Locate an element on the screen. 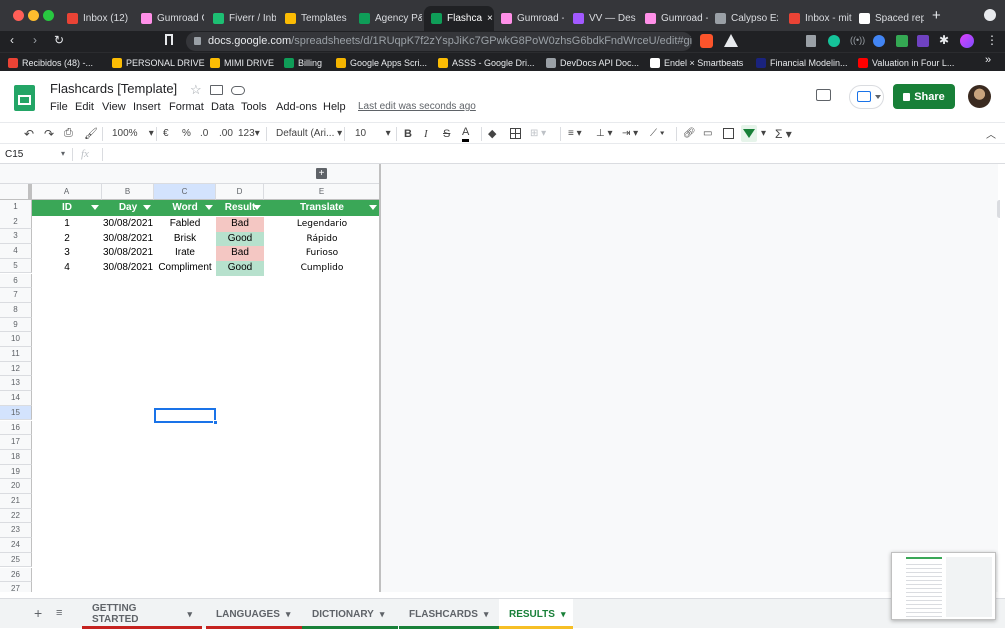 The image size is (1005, 629). browser-tab: Gumroad - is located at coordinates (529, 18).